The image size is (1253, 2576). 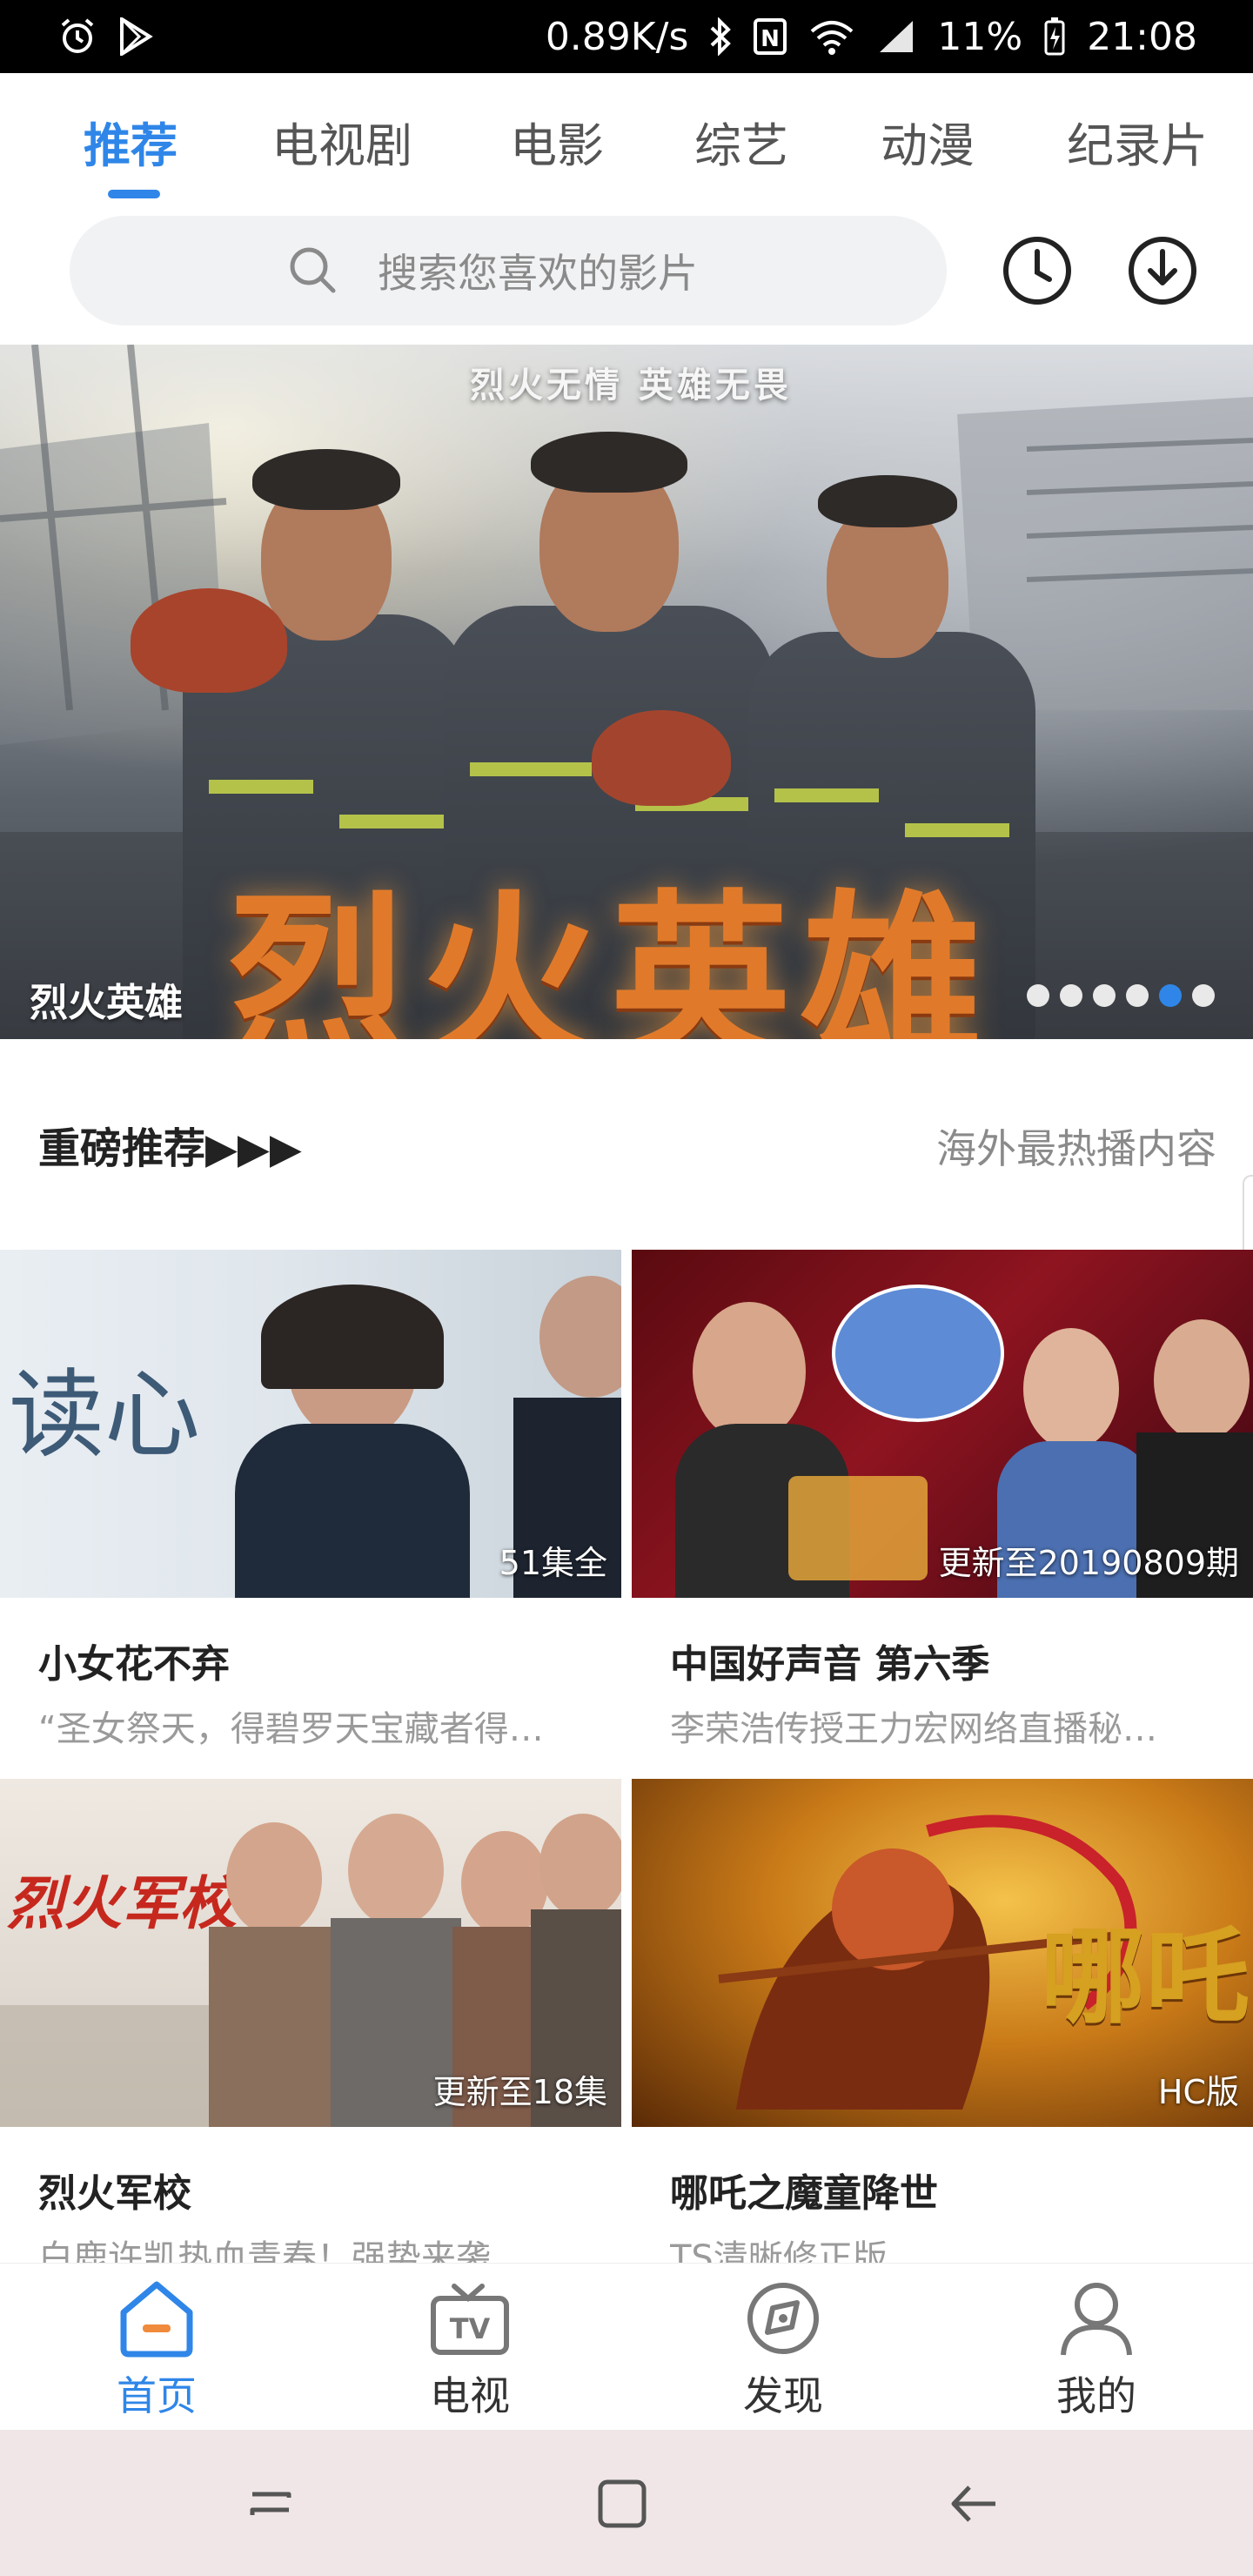 What do you see at coordinates (122, 2066) in the screenshot?
I see `building-art` at bounding box center [122, 2066].